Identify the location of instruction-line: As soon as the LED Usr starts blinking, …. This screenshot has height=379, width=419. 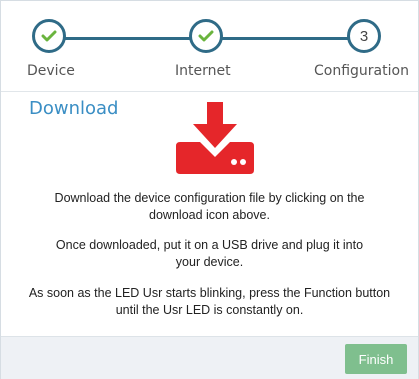
(209, 293).